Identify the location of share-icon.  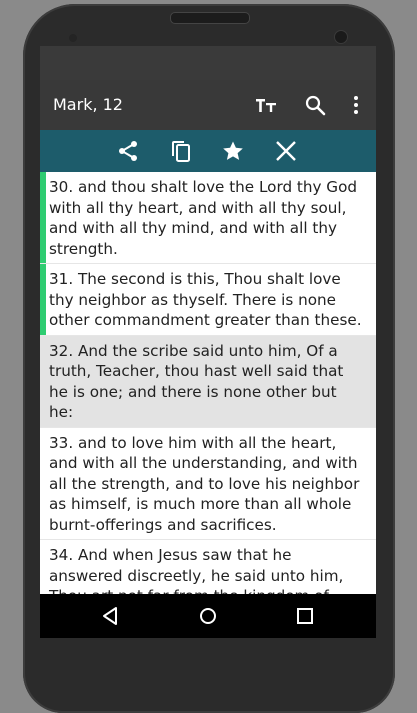
(128, 151).